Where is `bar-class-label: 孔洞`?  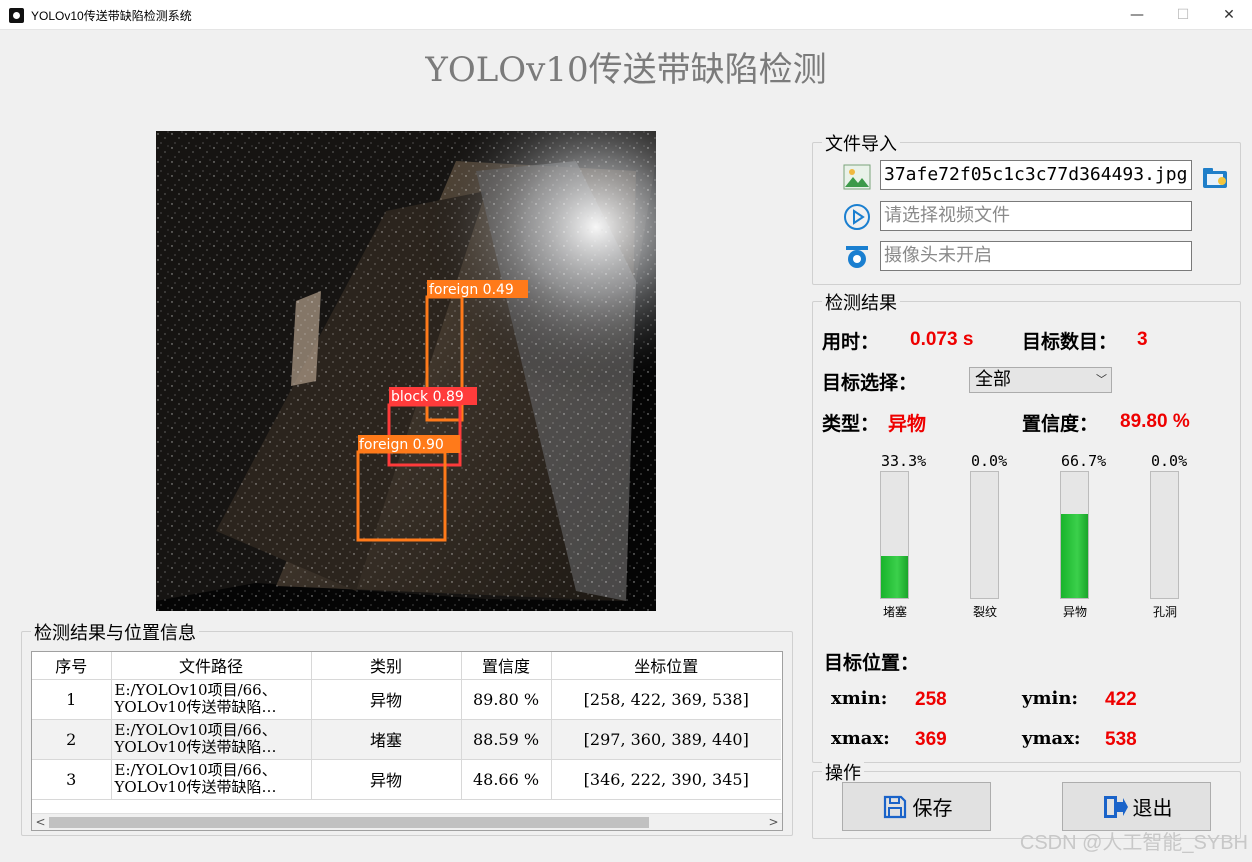 bar-class-label: 孔洞 is located at coordinates (1164, 612).